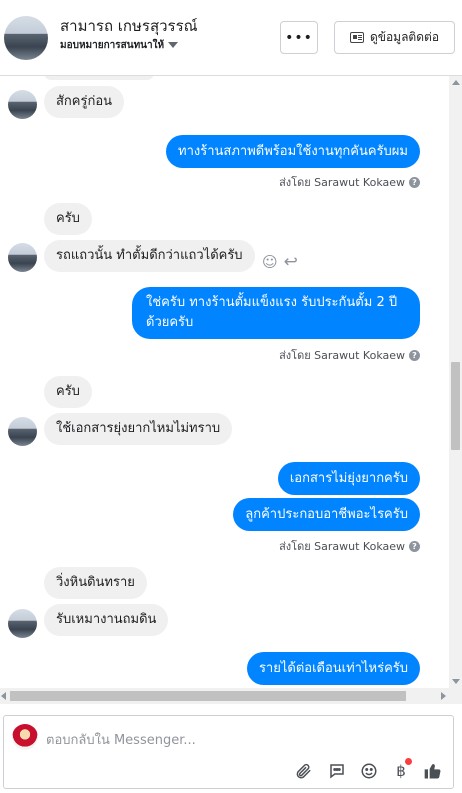 The height and width of the screenshot is (793, 462). What do you see at coordinates (106, 620) in the screenshot?
I see `incoming-message: รับเหมางานถมดิน` at bounding box center [106, 620].